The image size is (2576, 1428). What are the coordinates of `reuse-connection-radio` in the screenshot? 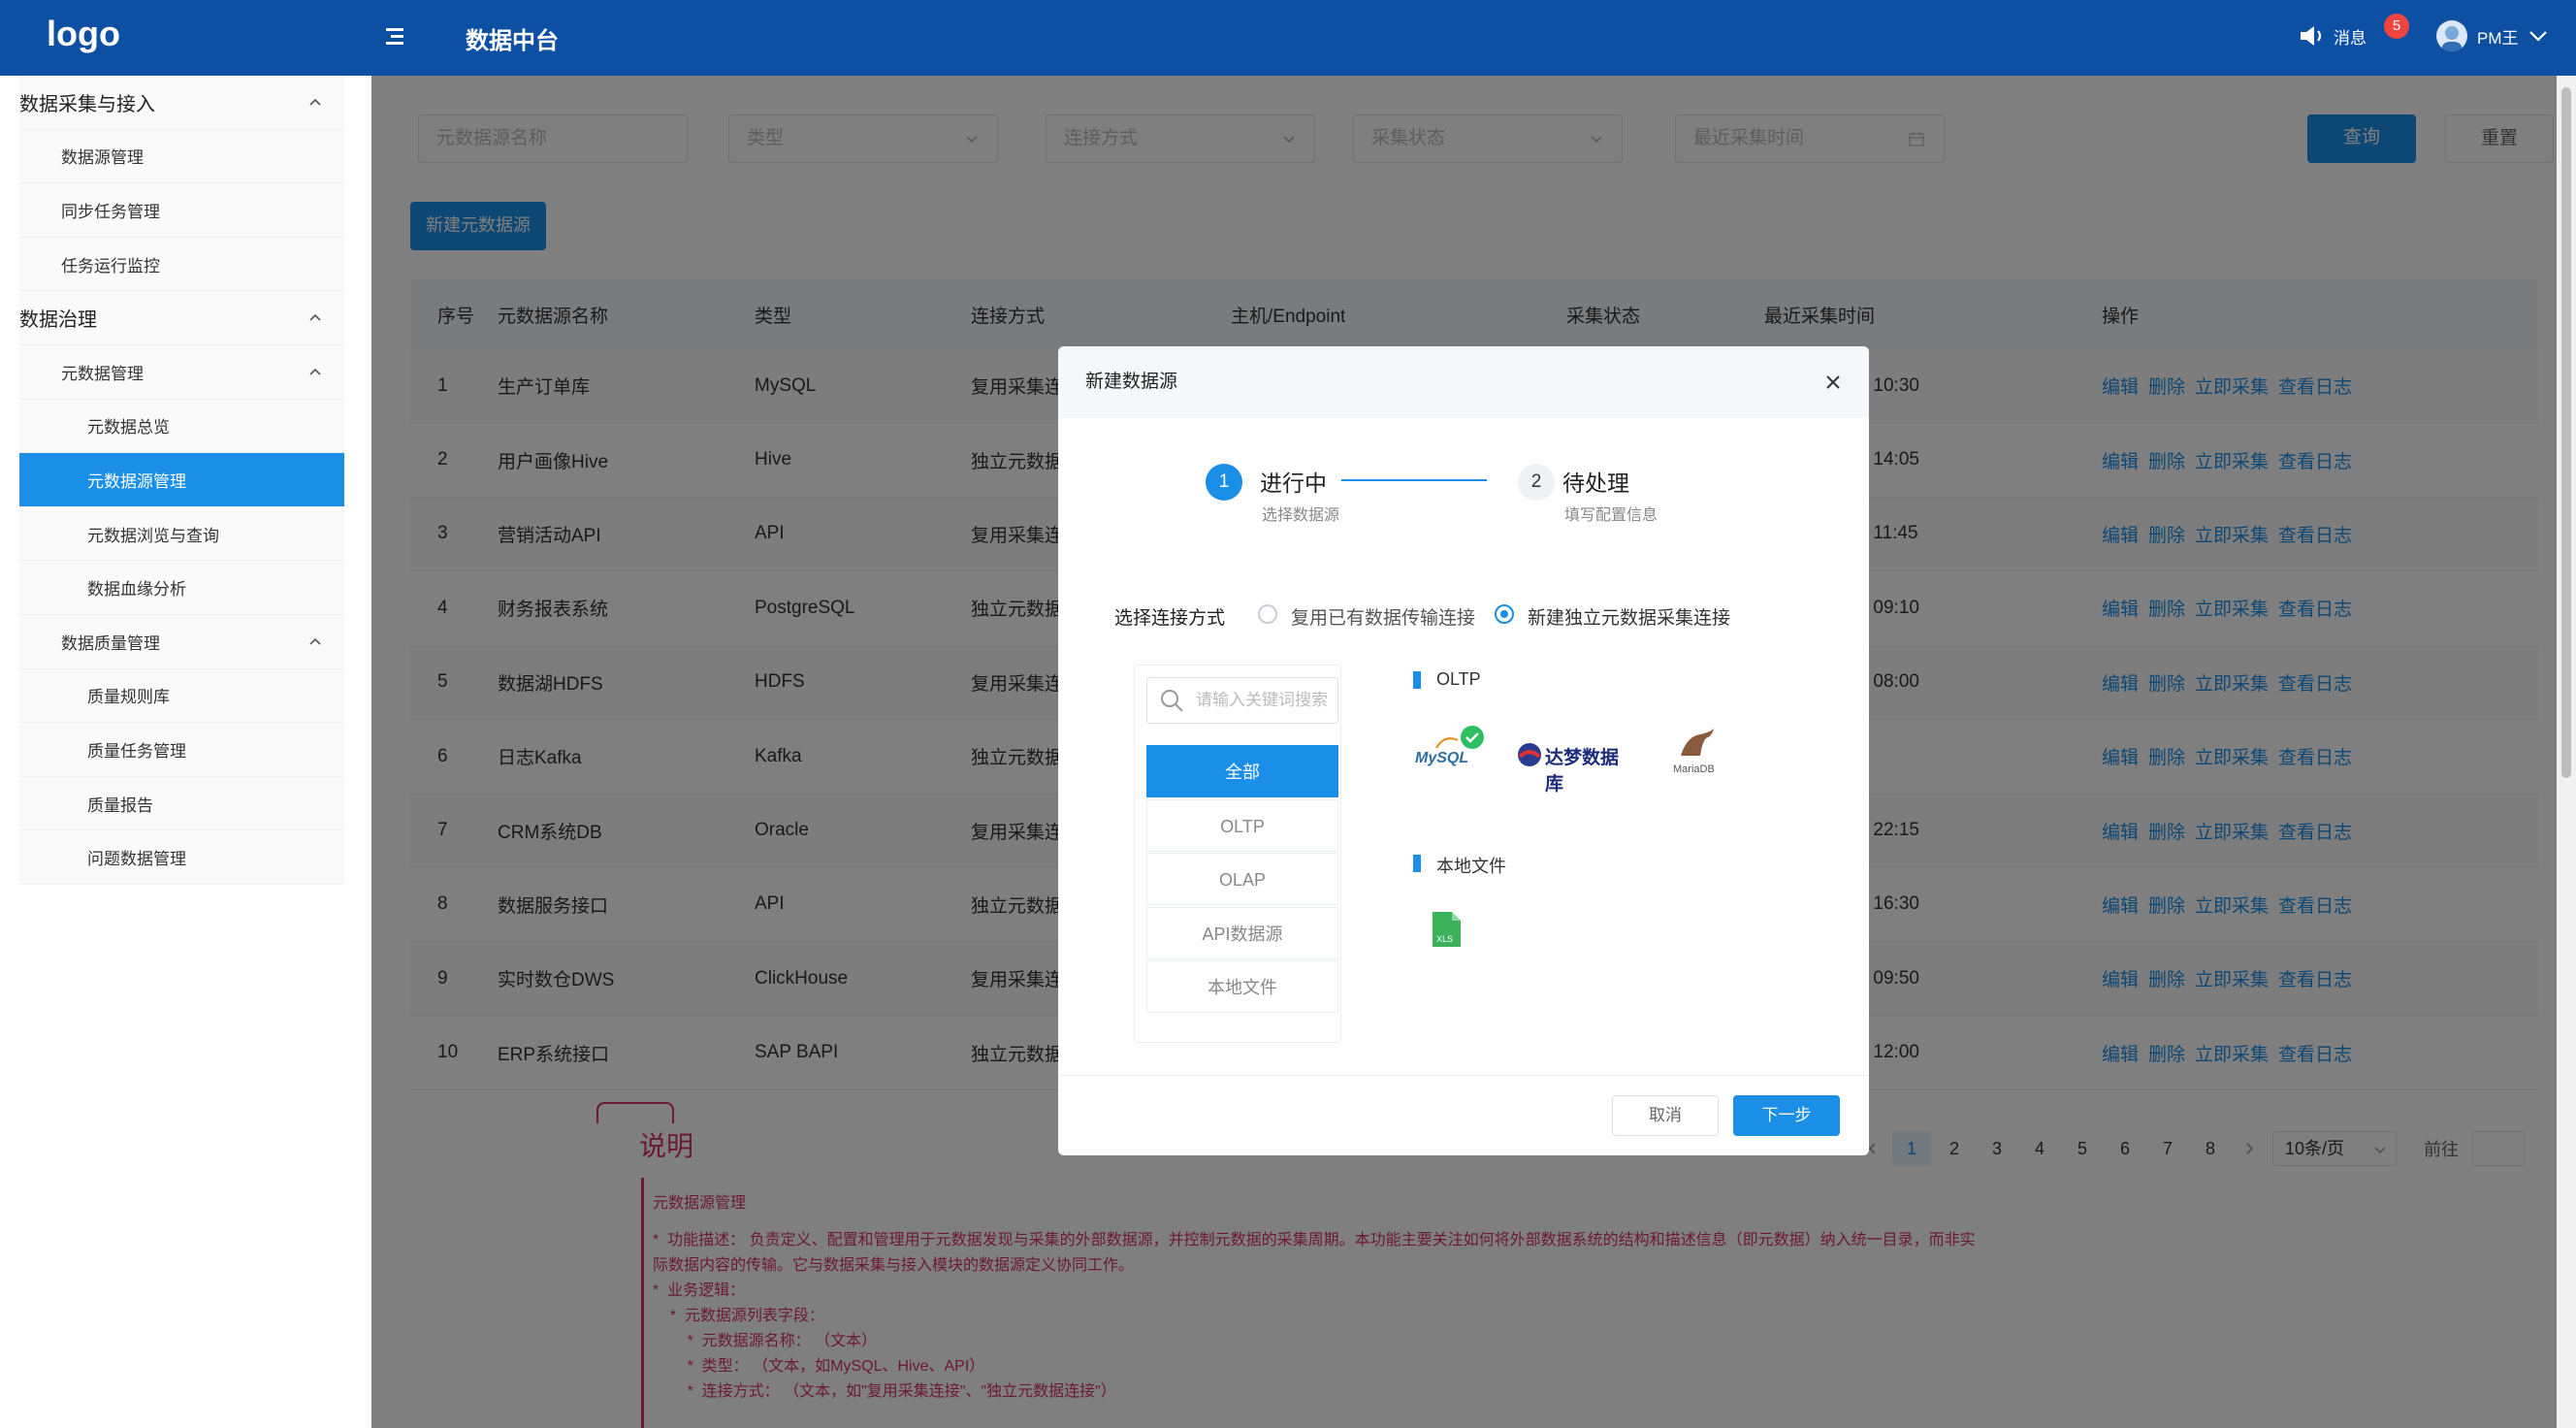 It's located at (1267, 614).